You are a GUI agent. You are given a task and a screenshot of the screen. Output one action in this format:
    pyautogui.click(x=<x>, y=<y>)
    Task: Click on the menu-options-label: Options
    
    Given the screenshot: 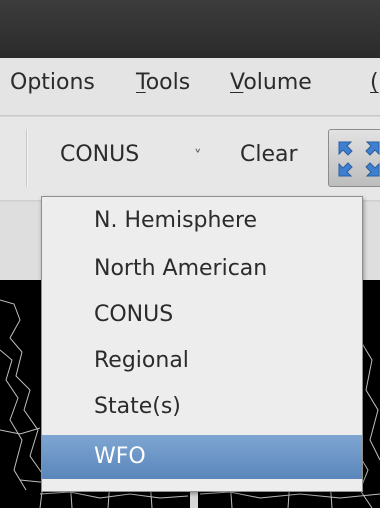 What is the action you would take?
    pyautogui.click(x=52, y=82)
    